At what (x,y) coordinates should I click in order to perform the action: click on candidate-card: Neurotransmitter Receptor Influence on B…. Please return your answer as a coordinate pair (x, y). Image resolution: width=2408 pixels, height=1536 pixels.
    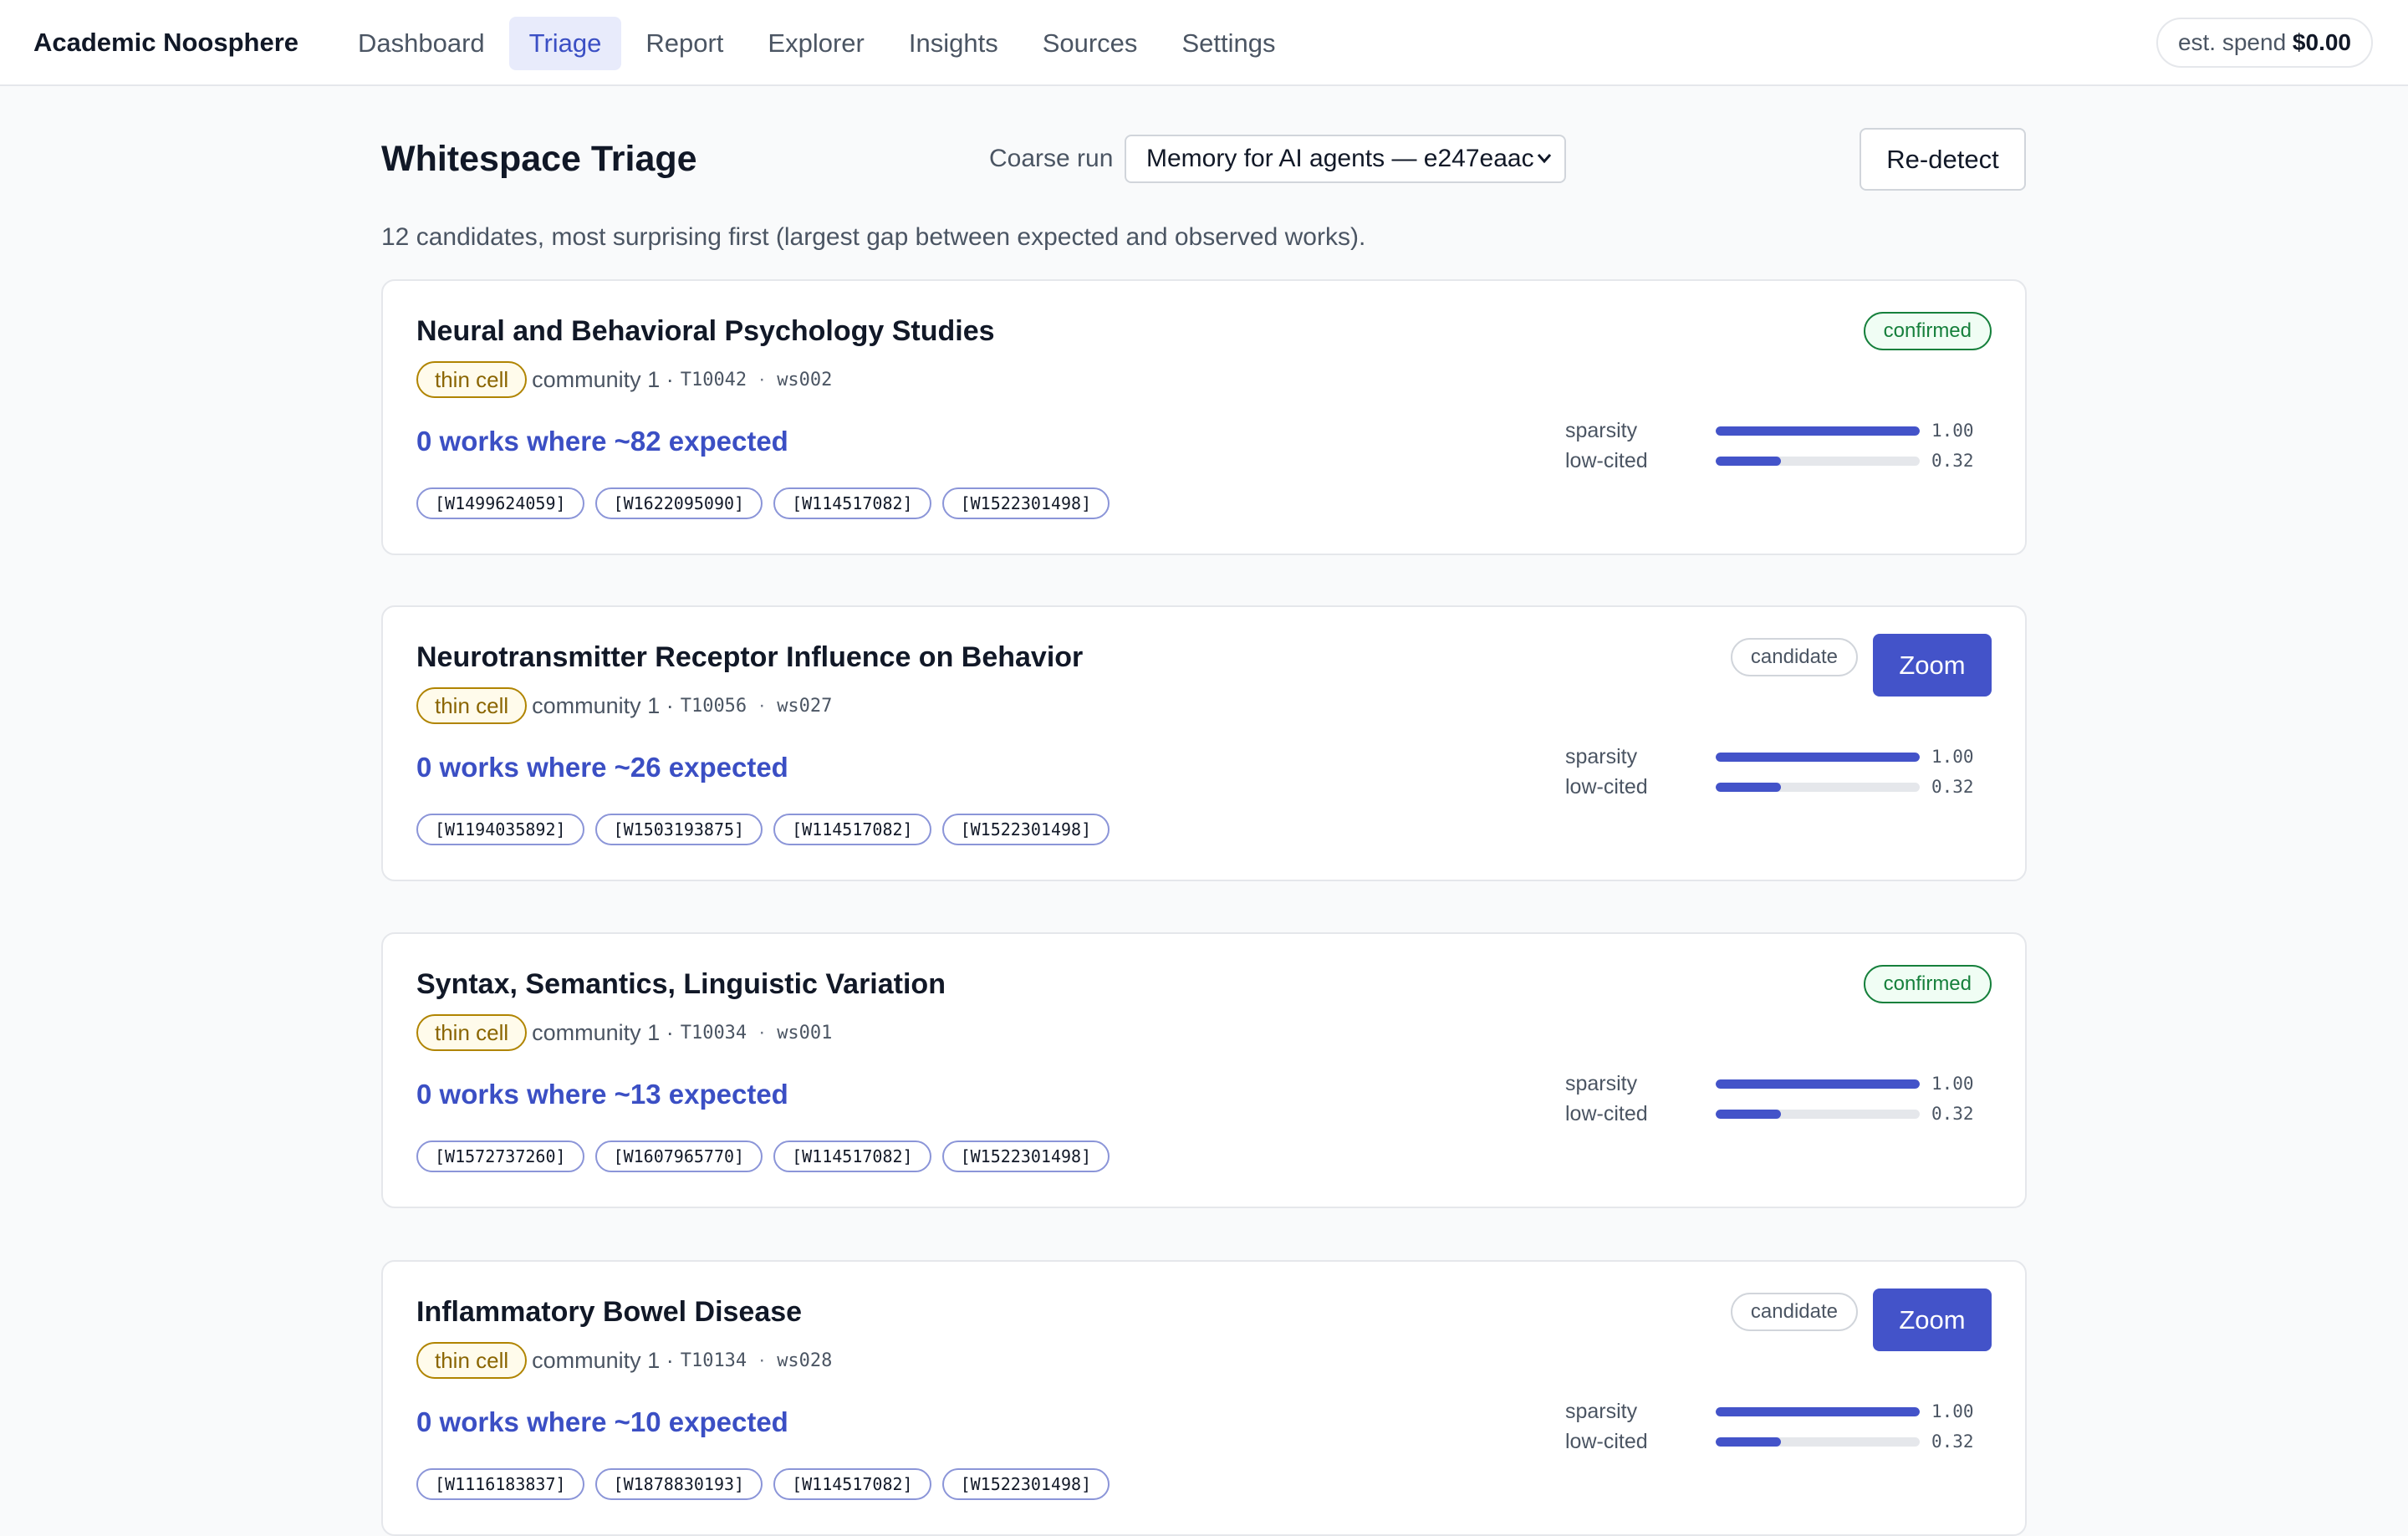
    Looking at the image, I should click on (1204, 743).